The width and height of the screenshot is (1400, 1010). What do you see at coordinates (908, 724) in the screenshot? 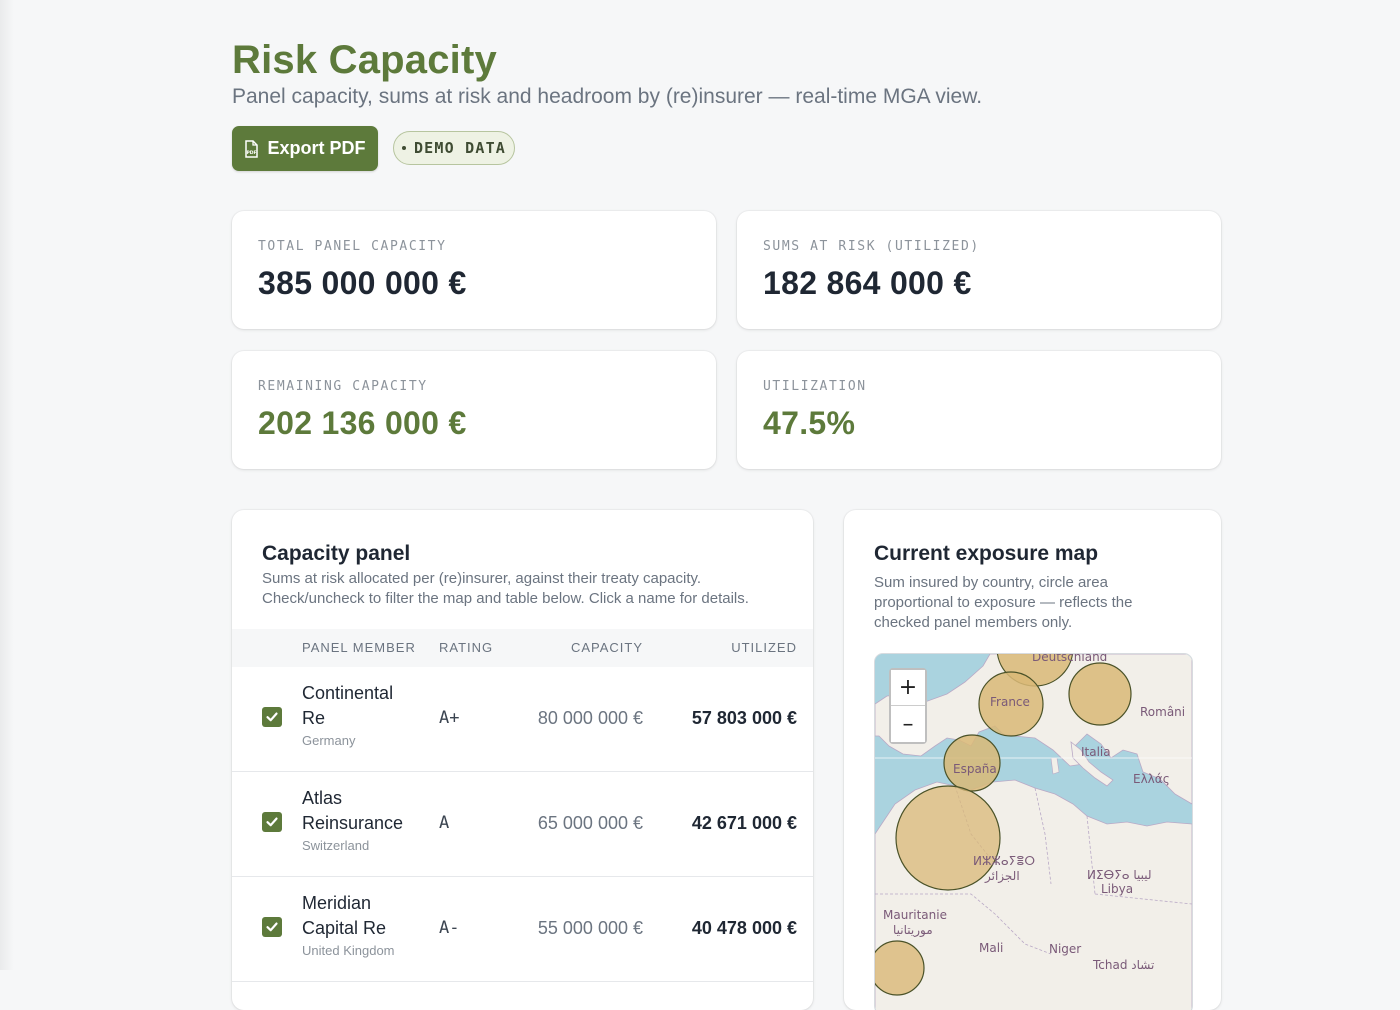
I see `zoom-out-button: –` at bounding box center [908, 724].